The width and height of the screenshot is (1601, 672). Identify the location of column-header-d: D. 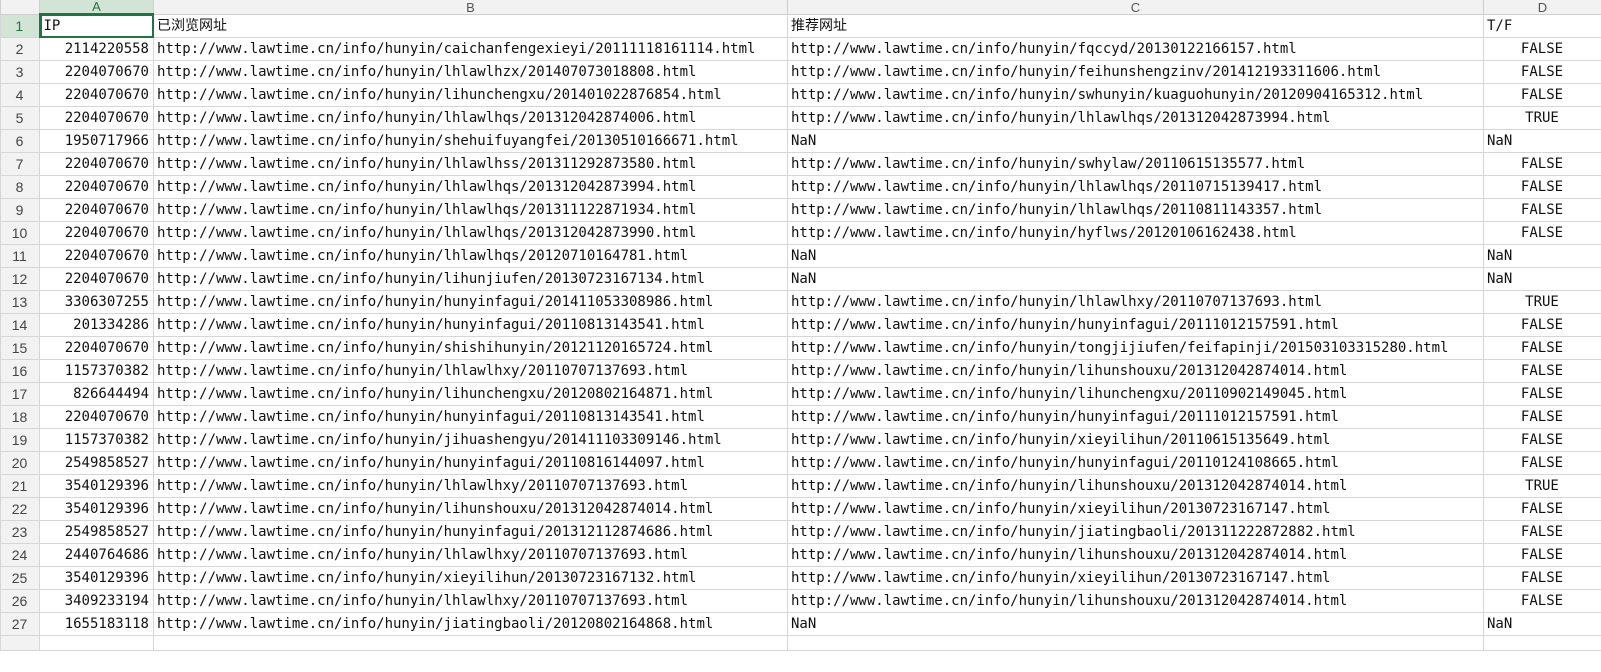
(1542, 7).